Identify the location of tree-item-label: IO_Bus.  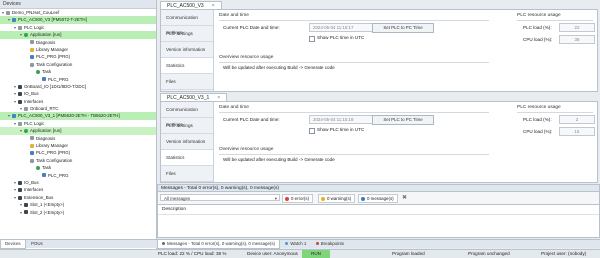
(31, 94).